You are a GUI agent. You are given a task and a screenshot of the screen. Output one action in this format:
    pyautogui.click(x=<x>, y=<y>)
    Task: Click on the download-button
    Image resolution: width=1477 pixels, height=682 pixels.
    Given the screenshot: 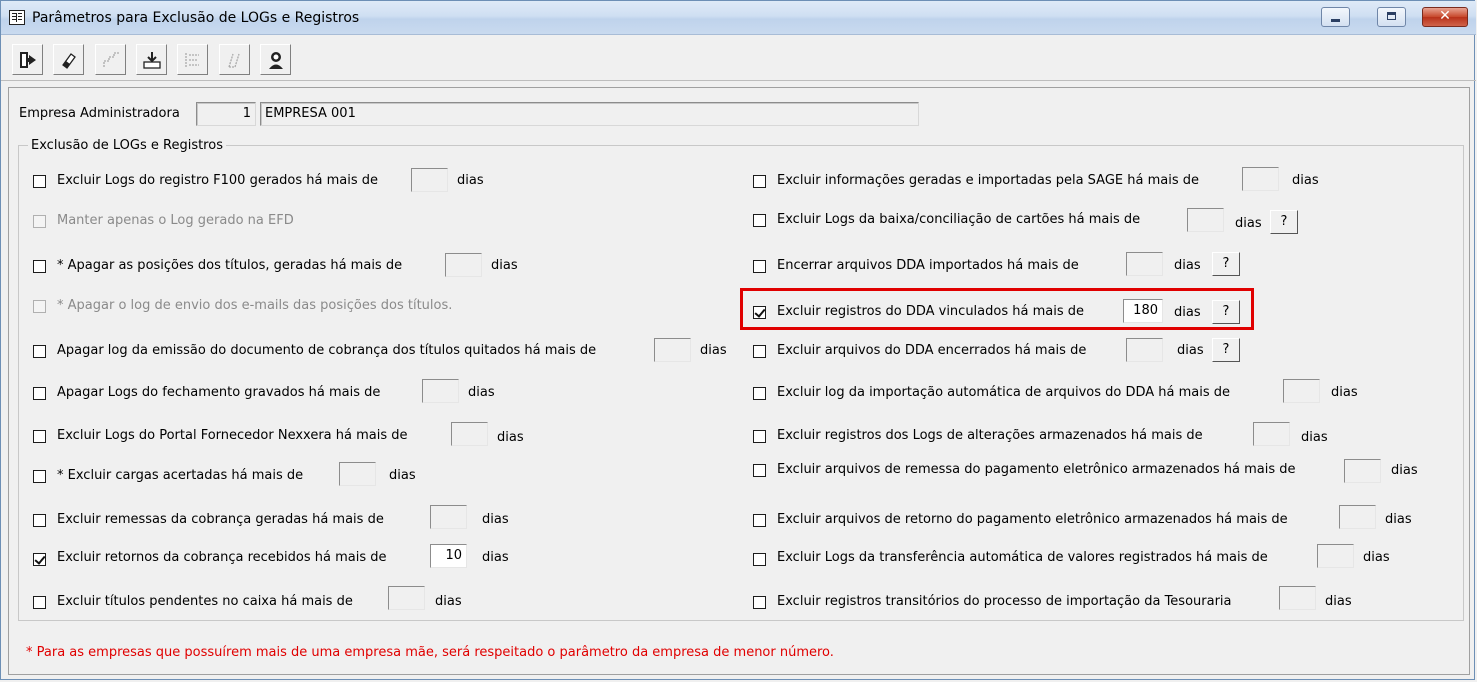 What is the action you would take?
    pyautogui.click(x=151, y=59)
    